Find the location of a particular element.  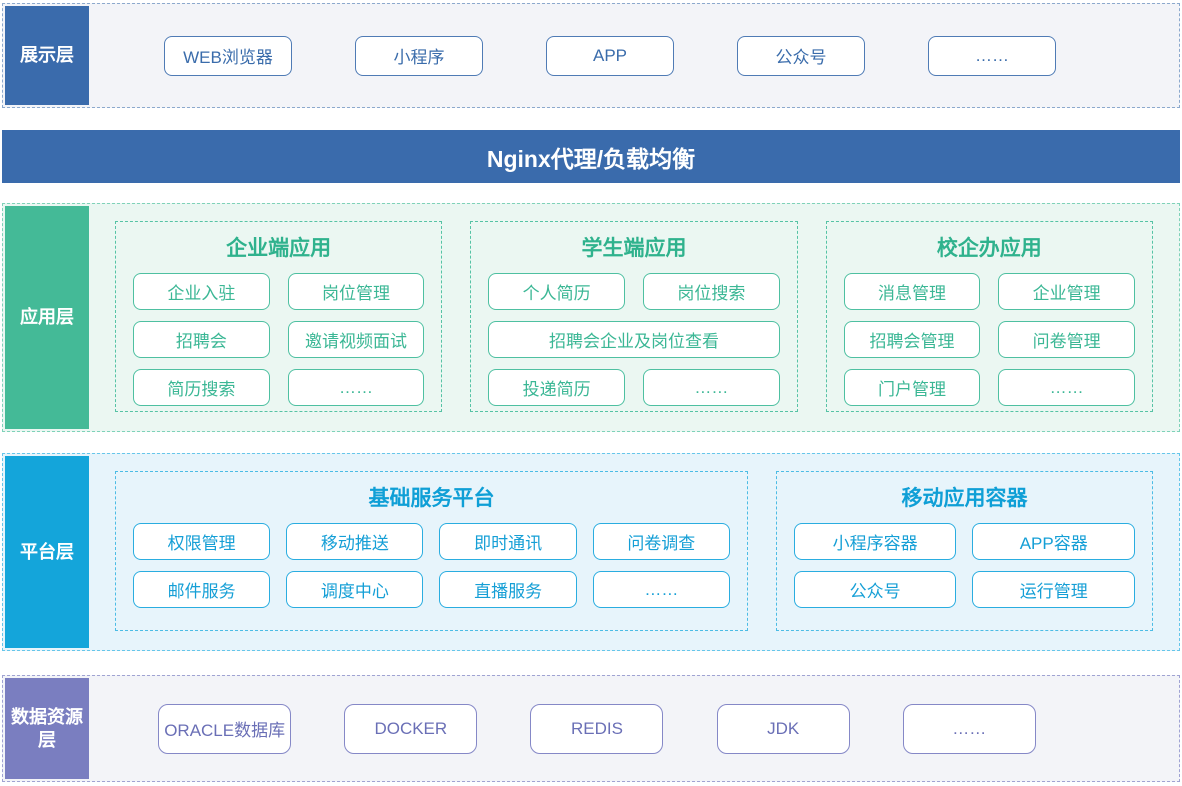

app-item: 岗位搜索 is located at coordinates (711, 291).